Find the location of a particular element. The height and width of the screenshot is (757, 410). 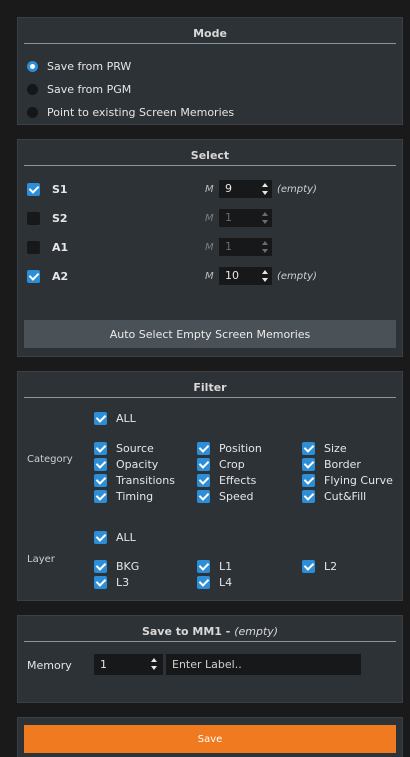

checkbox-label: Cut&Fill is located at coordinates (345, 496).